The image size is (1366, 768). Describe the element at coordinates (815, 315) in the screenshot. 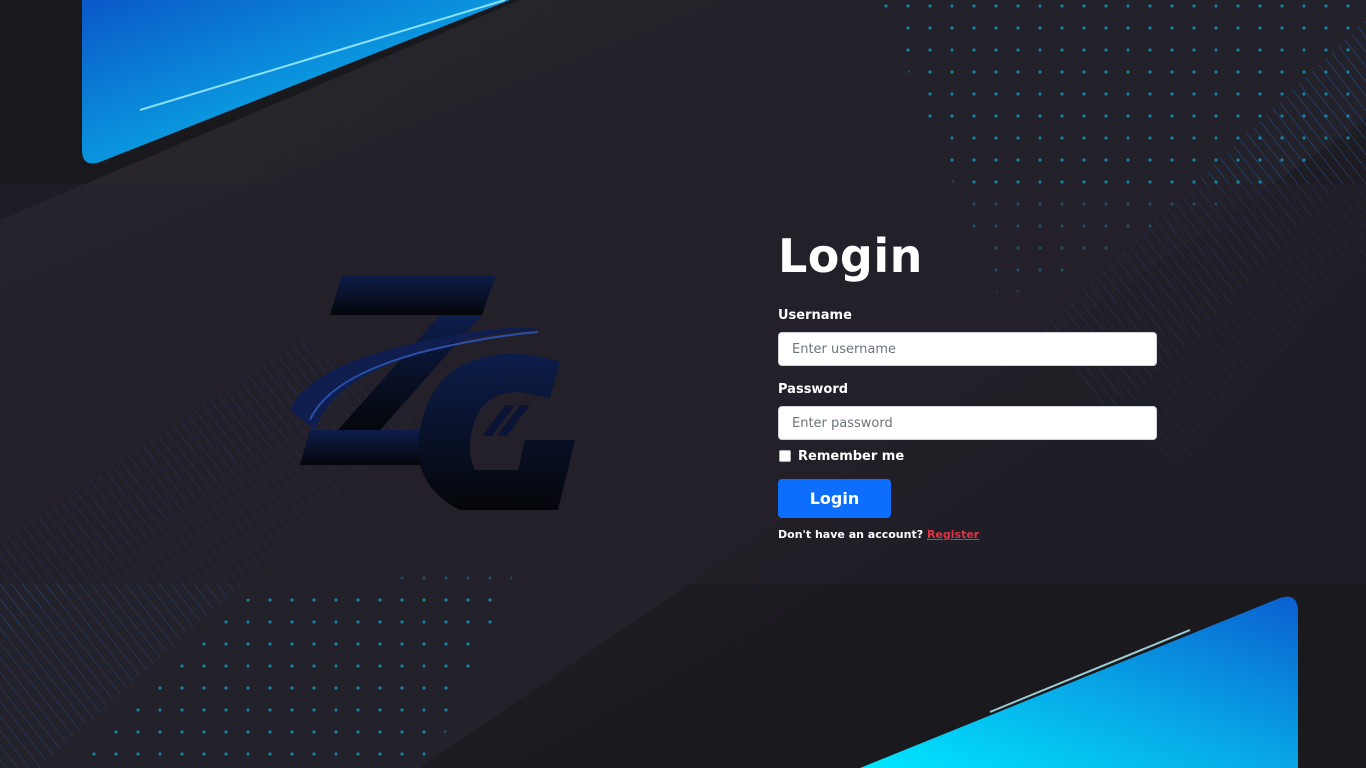

I see `username-label: Username` at that location.